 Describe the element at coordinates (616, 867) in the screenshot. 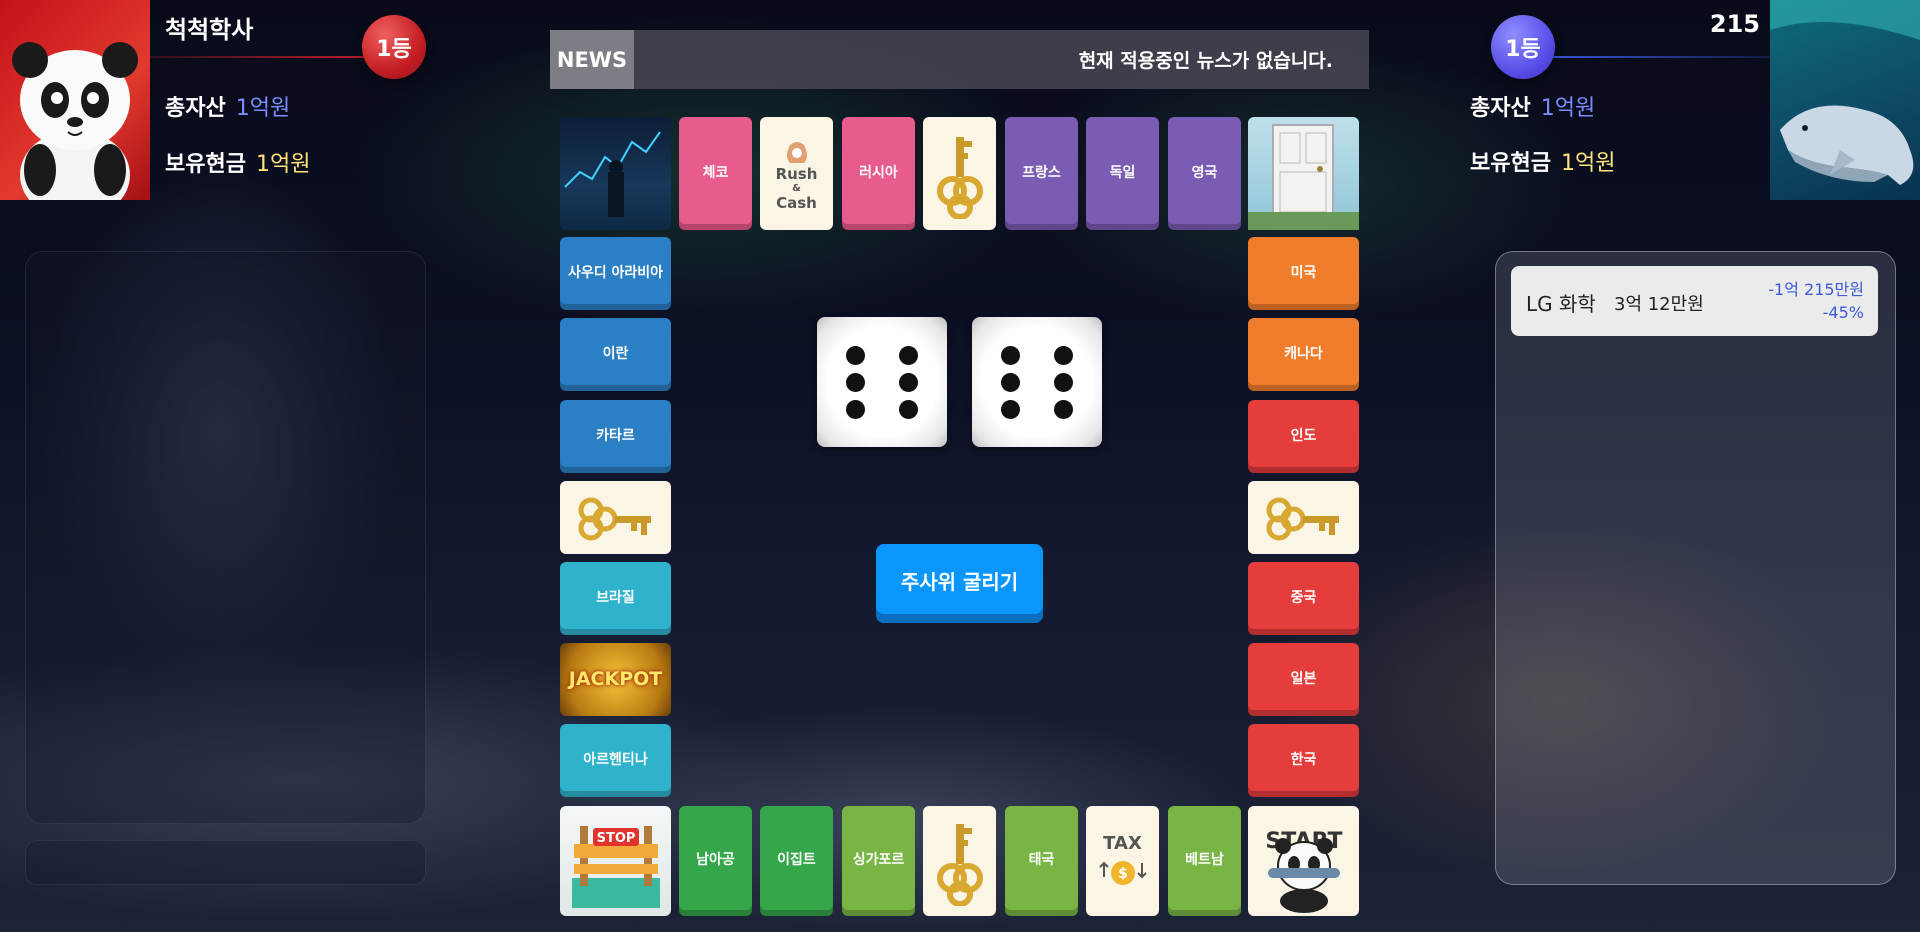

I see `stop-barrier-icon: STOP` at that location.